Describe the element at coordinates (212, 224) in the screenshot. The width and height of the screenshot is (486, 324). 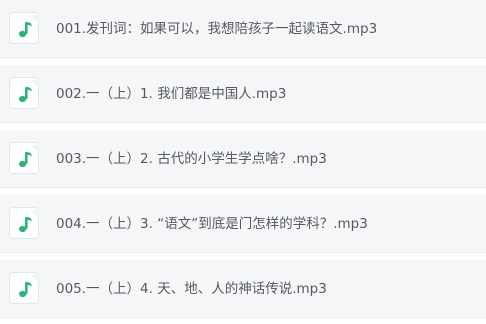
I see `file-name: 004.一（上）3. “语文”到底是门怎样的学科？.mp3` at that location.